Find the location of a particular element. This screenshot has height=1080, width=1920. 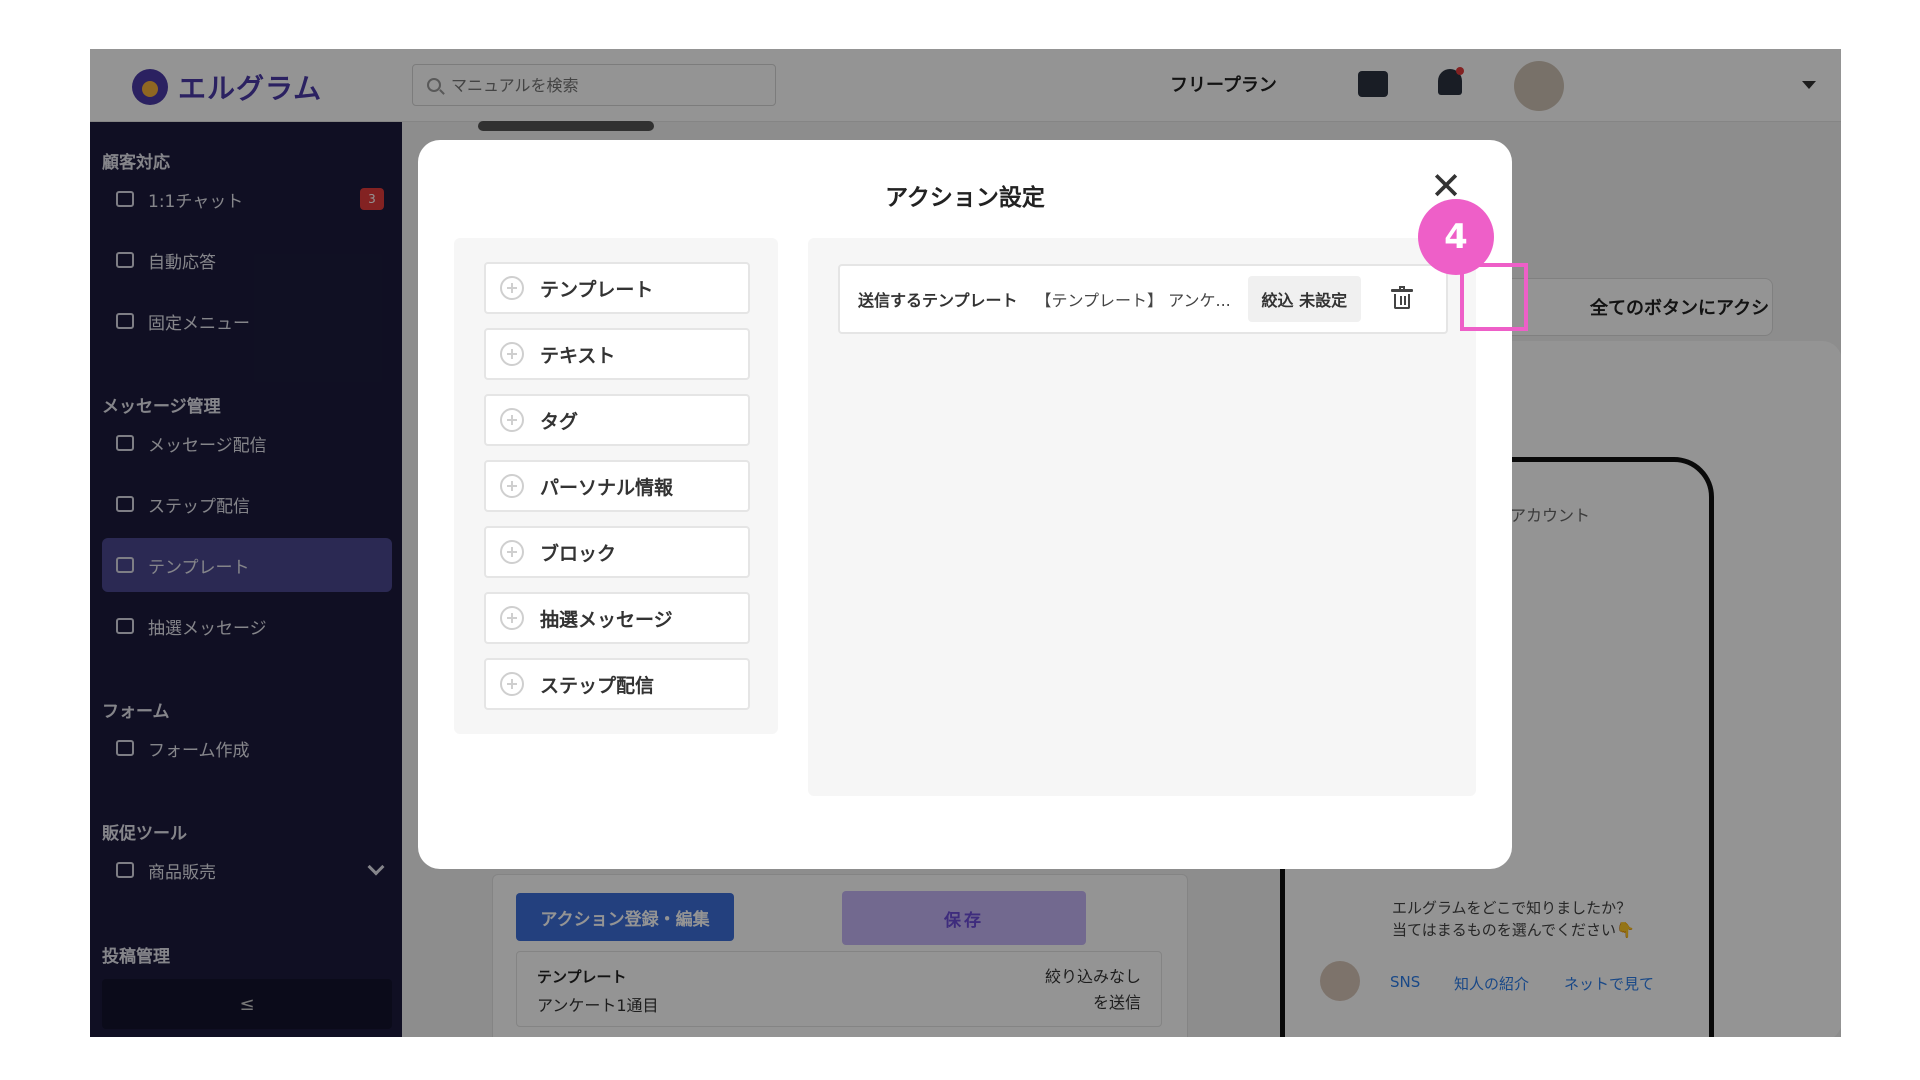

add-tag-action-button: タグ is located at coordinates (617, 420).